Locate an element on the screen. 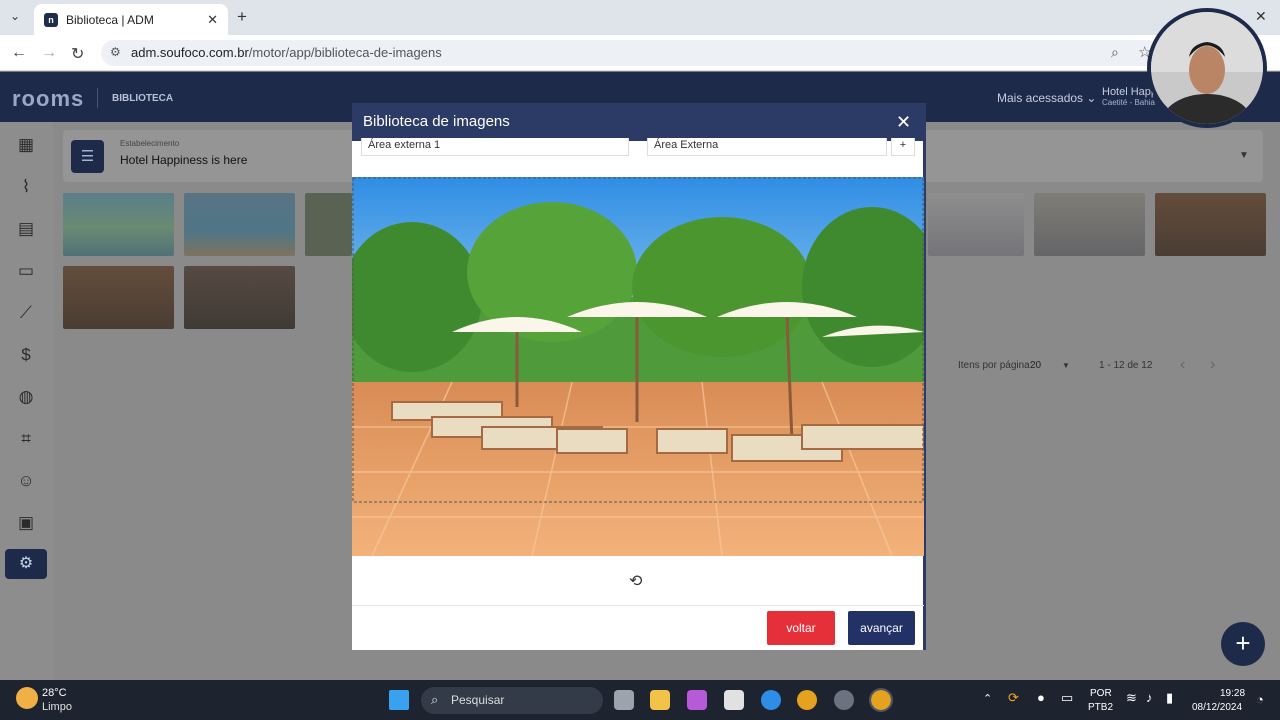  tab-title: Biblioteca | ADM is located at coordinates (110, 19).